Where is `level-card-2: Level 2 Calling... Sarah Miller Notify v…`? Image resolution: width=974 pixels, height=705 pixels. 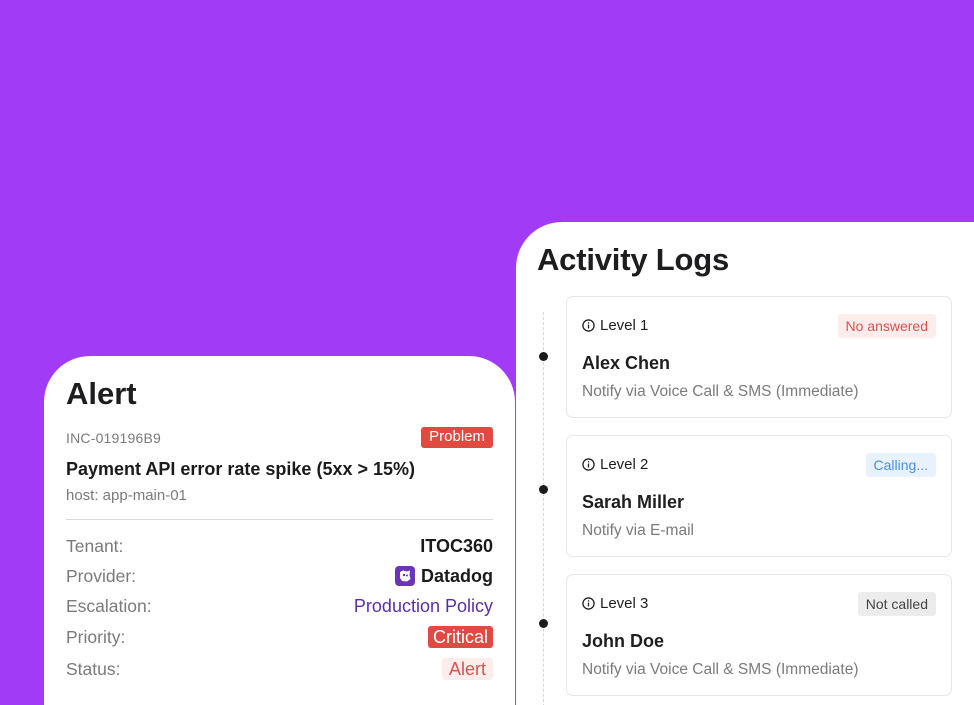 level-card-2: Level 2 Calling... Sarah Miller Notify v… is located at coordinates (759, 496).